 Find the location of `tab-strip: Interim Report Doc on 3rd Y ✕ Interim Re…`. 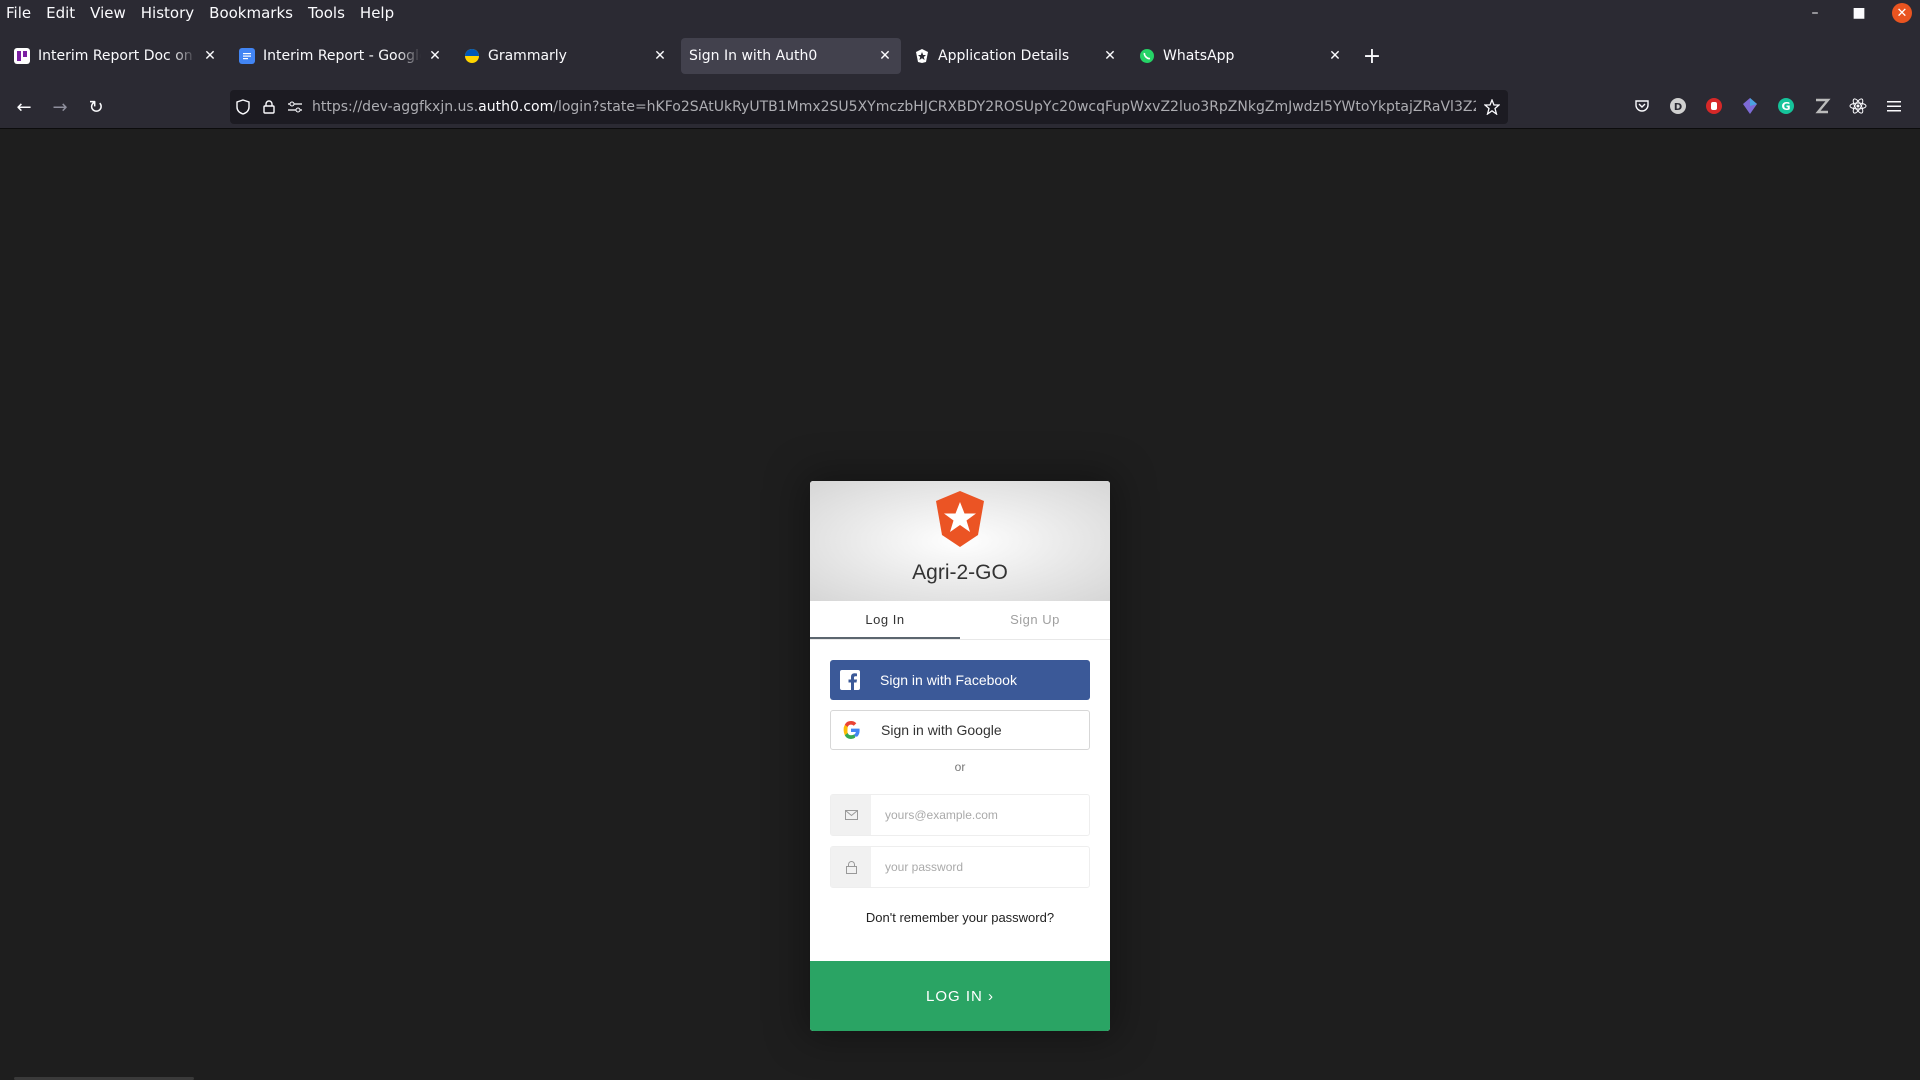

tab-strip: Interim Report Doc on 3rd Y ✕ Interim Re… is located at coordinates (960, 56).